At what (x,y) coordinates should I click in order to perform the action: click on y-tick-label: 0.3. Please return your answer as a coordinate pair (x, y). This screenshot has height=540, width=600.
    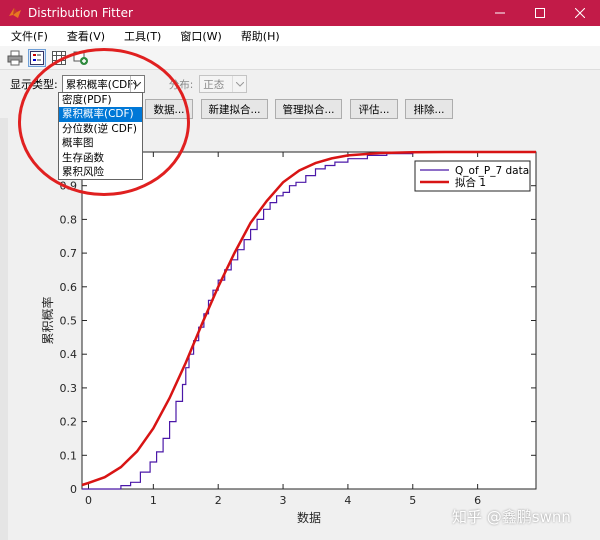
    Looking at the image, I should click on (69, 388).